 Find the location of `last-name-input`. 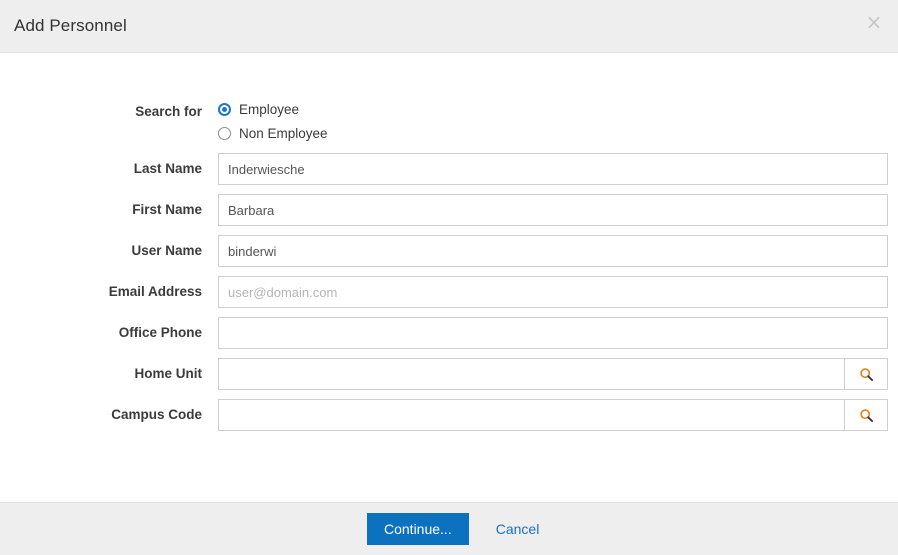

last-name-input is located at coordinates (553, 169).